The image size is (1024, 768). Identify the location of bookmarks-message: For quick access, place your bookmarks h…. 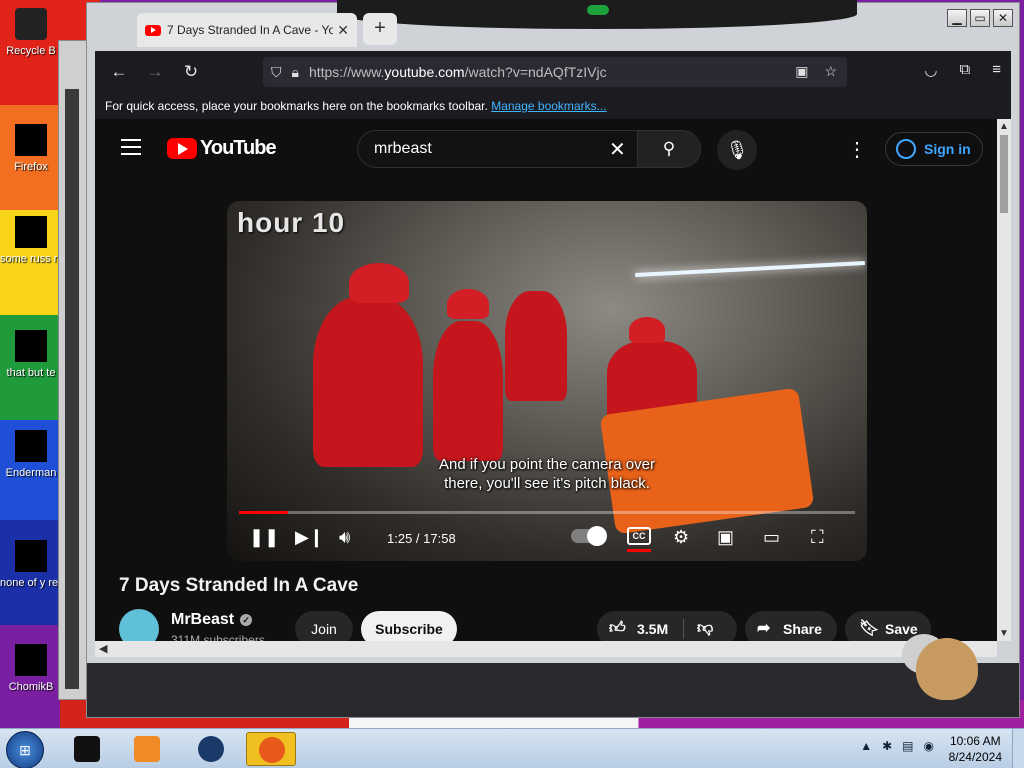
(296, 106).